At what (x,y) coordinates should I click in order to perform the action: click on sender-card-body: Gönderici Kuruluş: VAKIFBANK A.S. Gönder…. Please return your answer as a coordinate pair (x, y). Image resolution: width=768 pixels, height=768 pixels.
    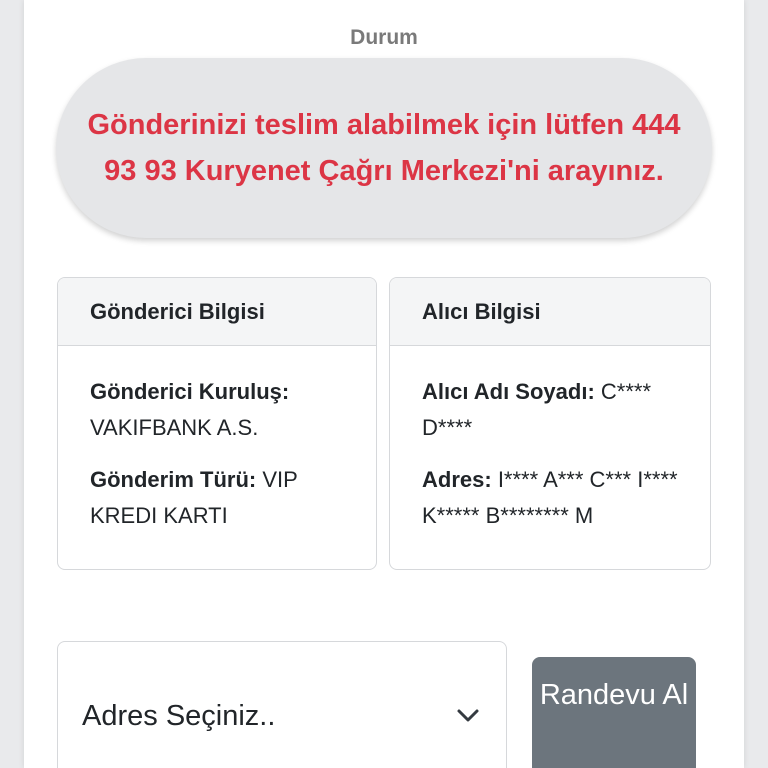
    Looking at the image, I should click on (217, 440).